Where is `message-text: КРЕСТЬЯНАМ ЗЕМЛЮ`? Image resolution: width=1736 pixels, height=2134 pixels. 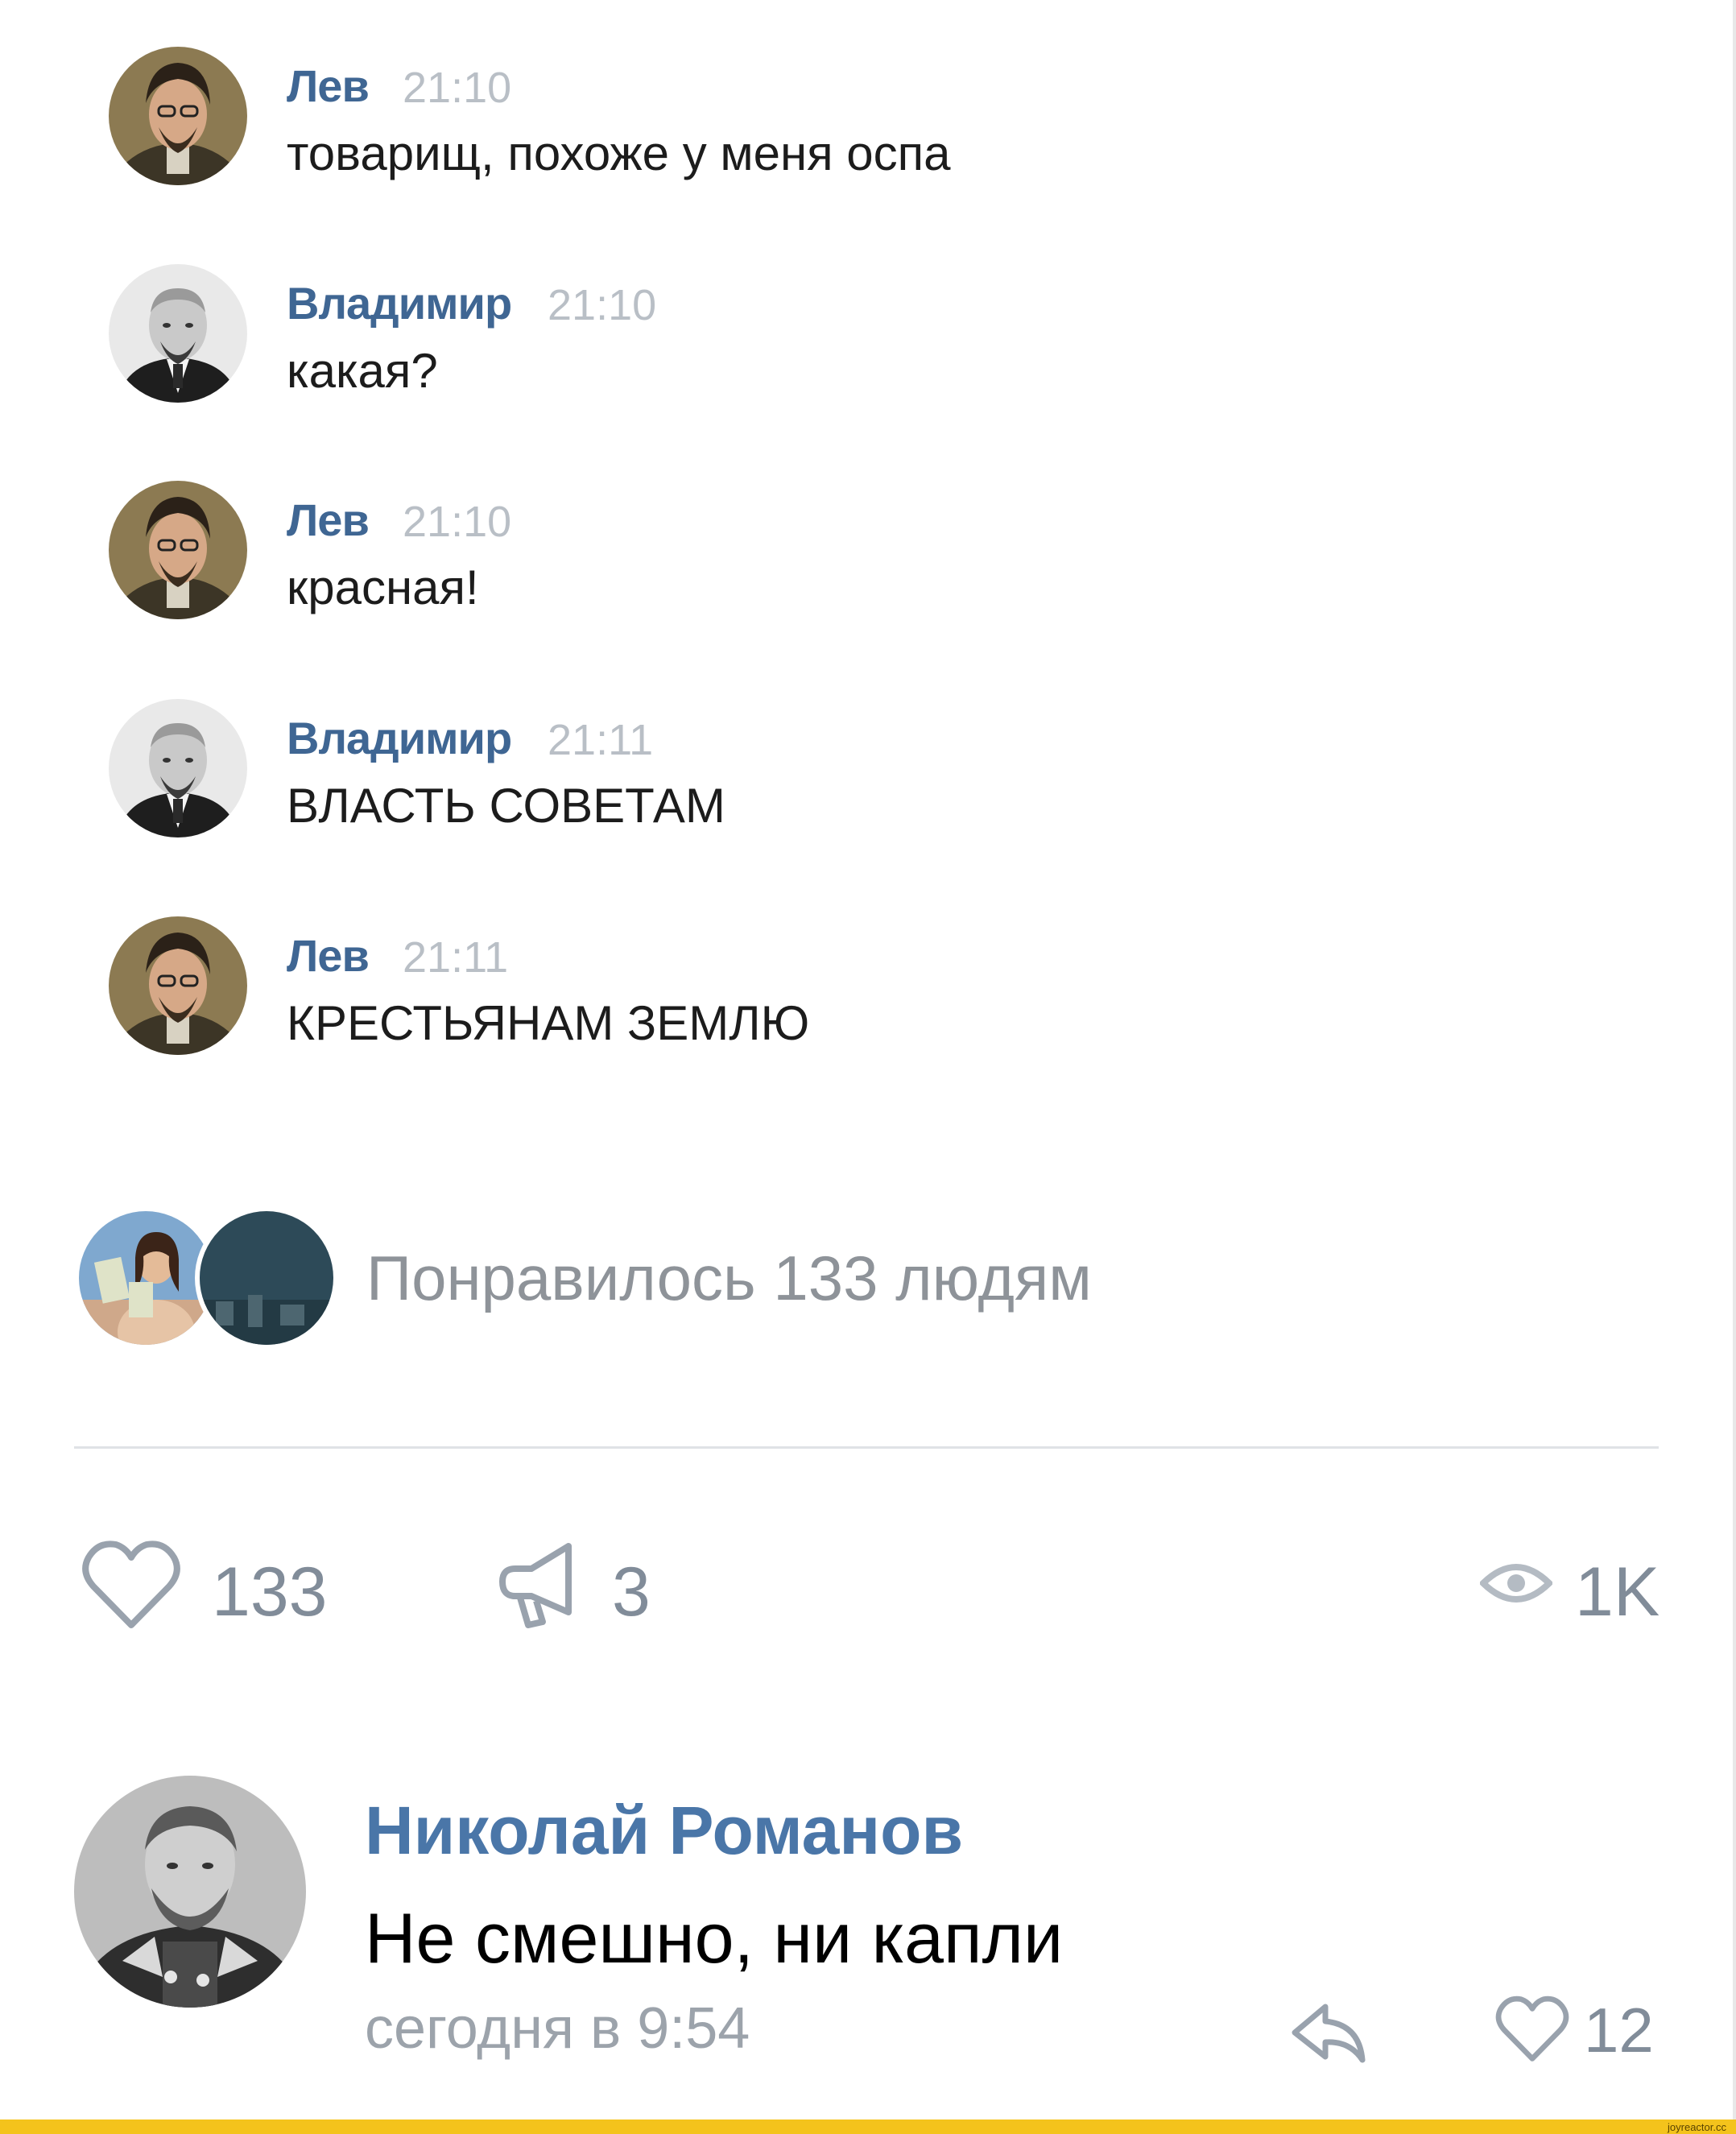 message-text: КРЕСТЬЯНАМ ЗЕМЛЮ is located at coordinates (549, 1023).